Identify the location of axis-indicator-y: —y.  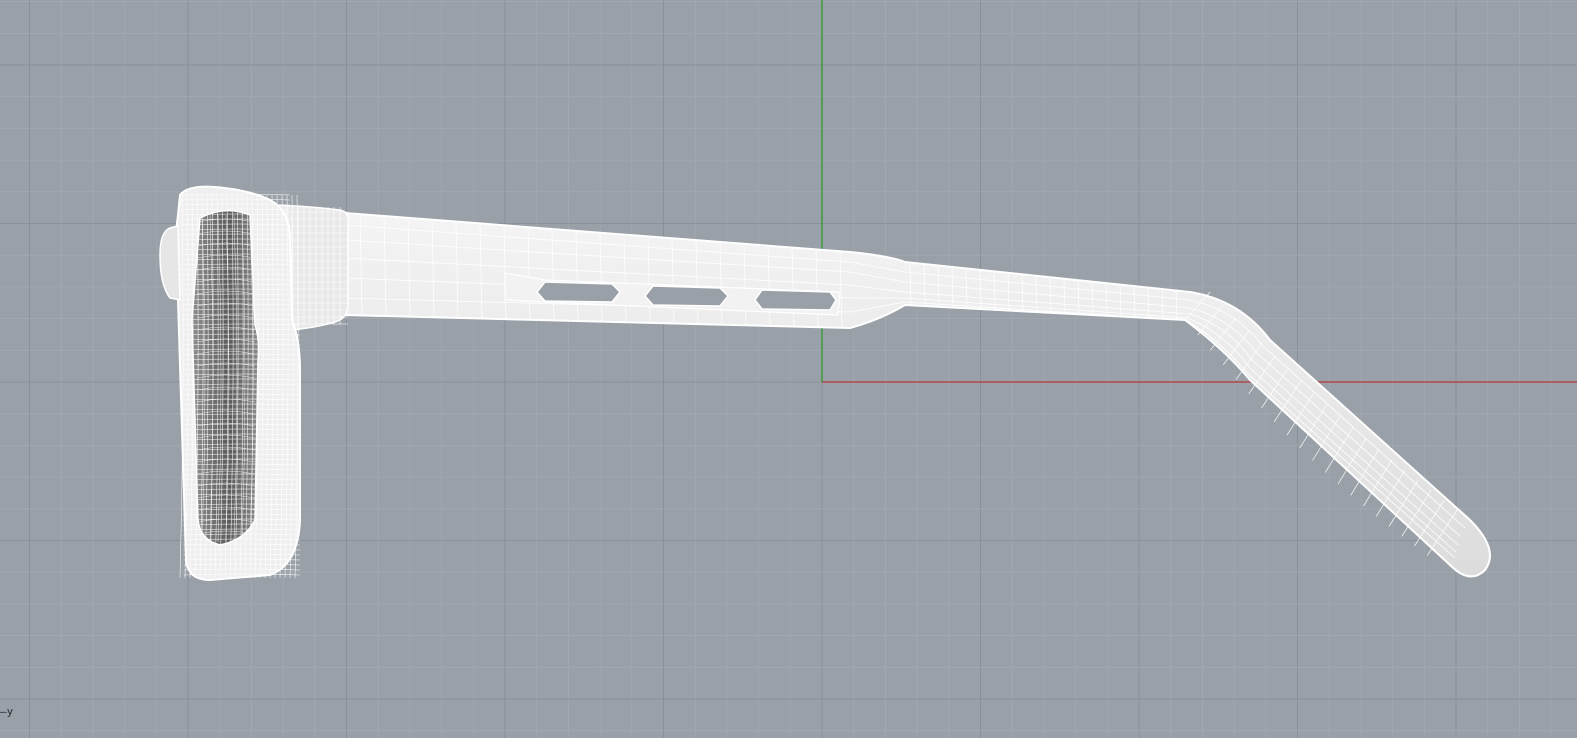
(7, 711).